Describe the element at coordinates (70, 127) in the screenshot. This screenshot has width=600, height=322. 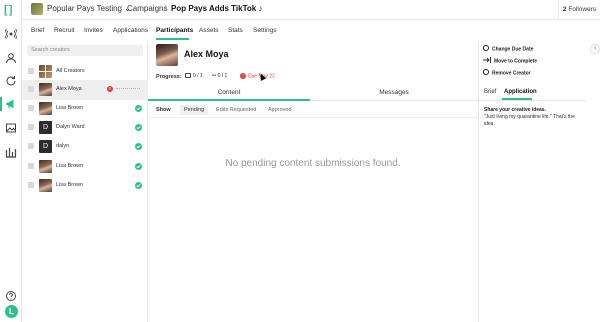
I see `creator-name: Dalyn Ward` at that location.